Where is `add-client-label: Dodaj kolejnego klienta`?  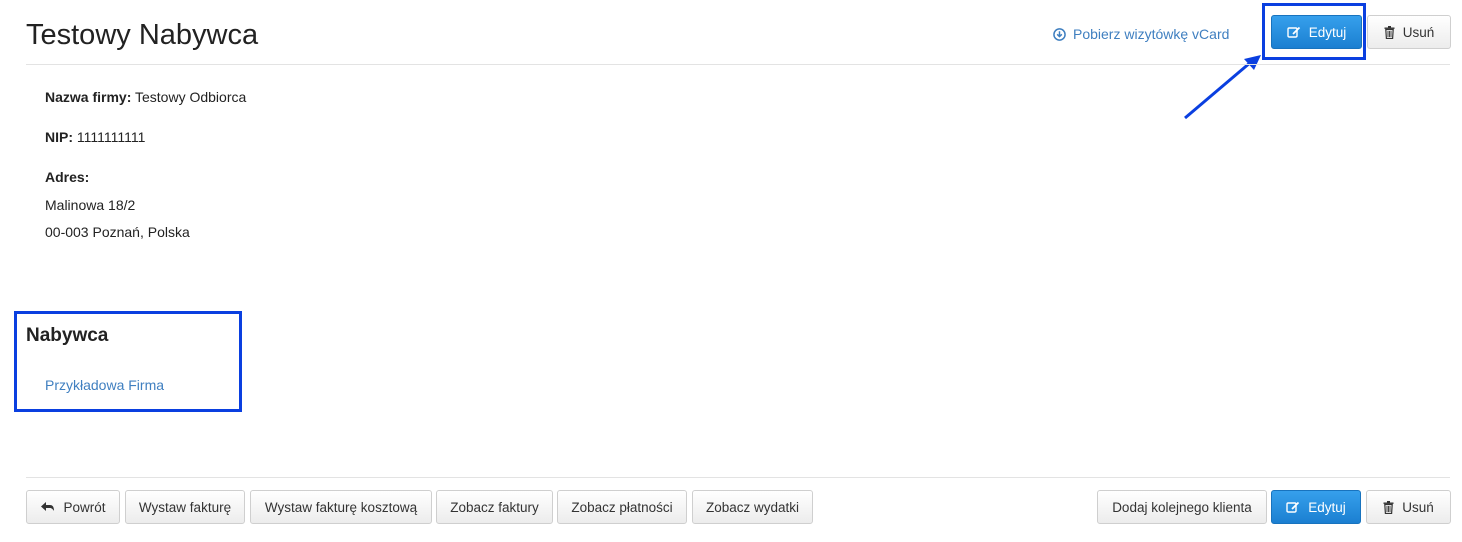
add-client-label: Dodaj kolejnego klienta is located at coordinates (1182, 507).